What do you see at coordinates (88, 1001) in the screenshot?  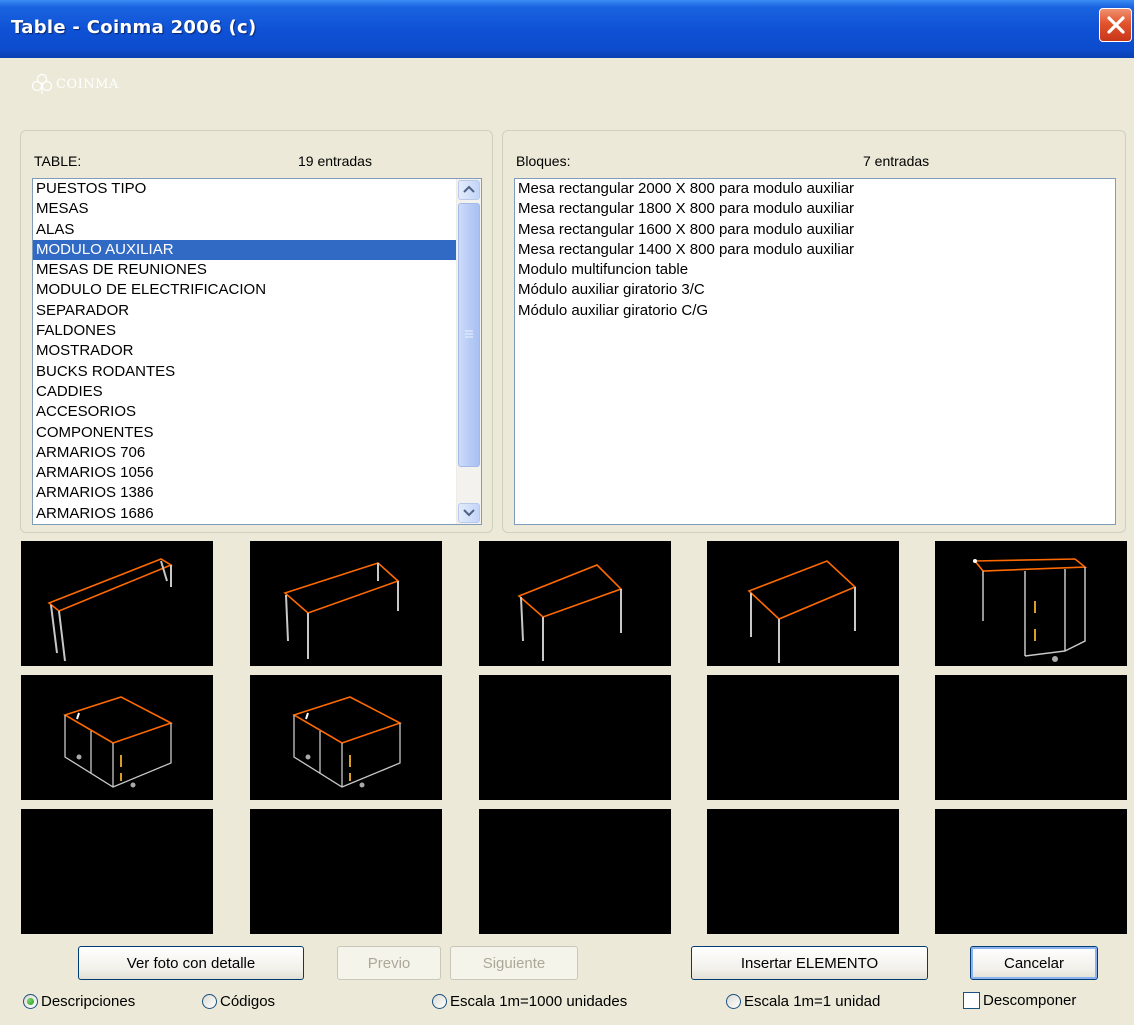 I see `descripciones-label: Descripciones` at bounding box center [88, 1001].